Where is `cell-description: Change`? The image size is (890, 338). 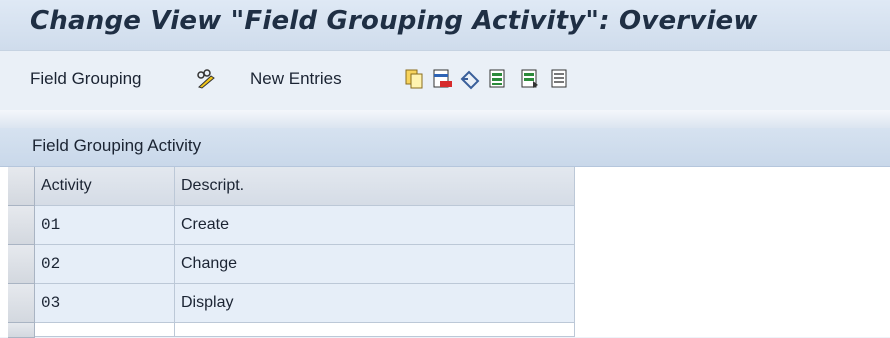
cell-description: Change is located at coordinates (375, 264).